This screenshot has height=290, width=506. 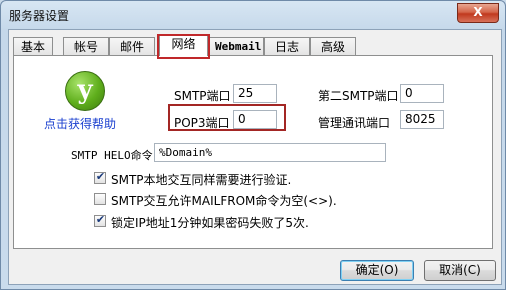 What do you see at coordinates (255, 93) in the screenshot?
I see `smtp-port-input: 25` at bounding box center [255, 93].